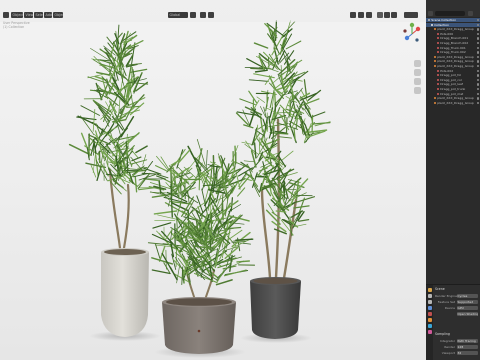 This screenshot has width=480, height=360. I want to click on property-value-field: Cycles, so click(467, 296).